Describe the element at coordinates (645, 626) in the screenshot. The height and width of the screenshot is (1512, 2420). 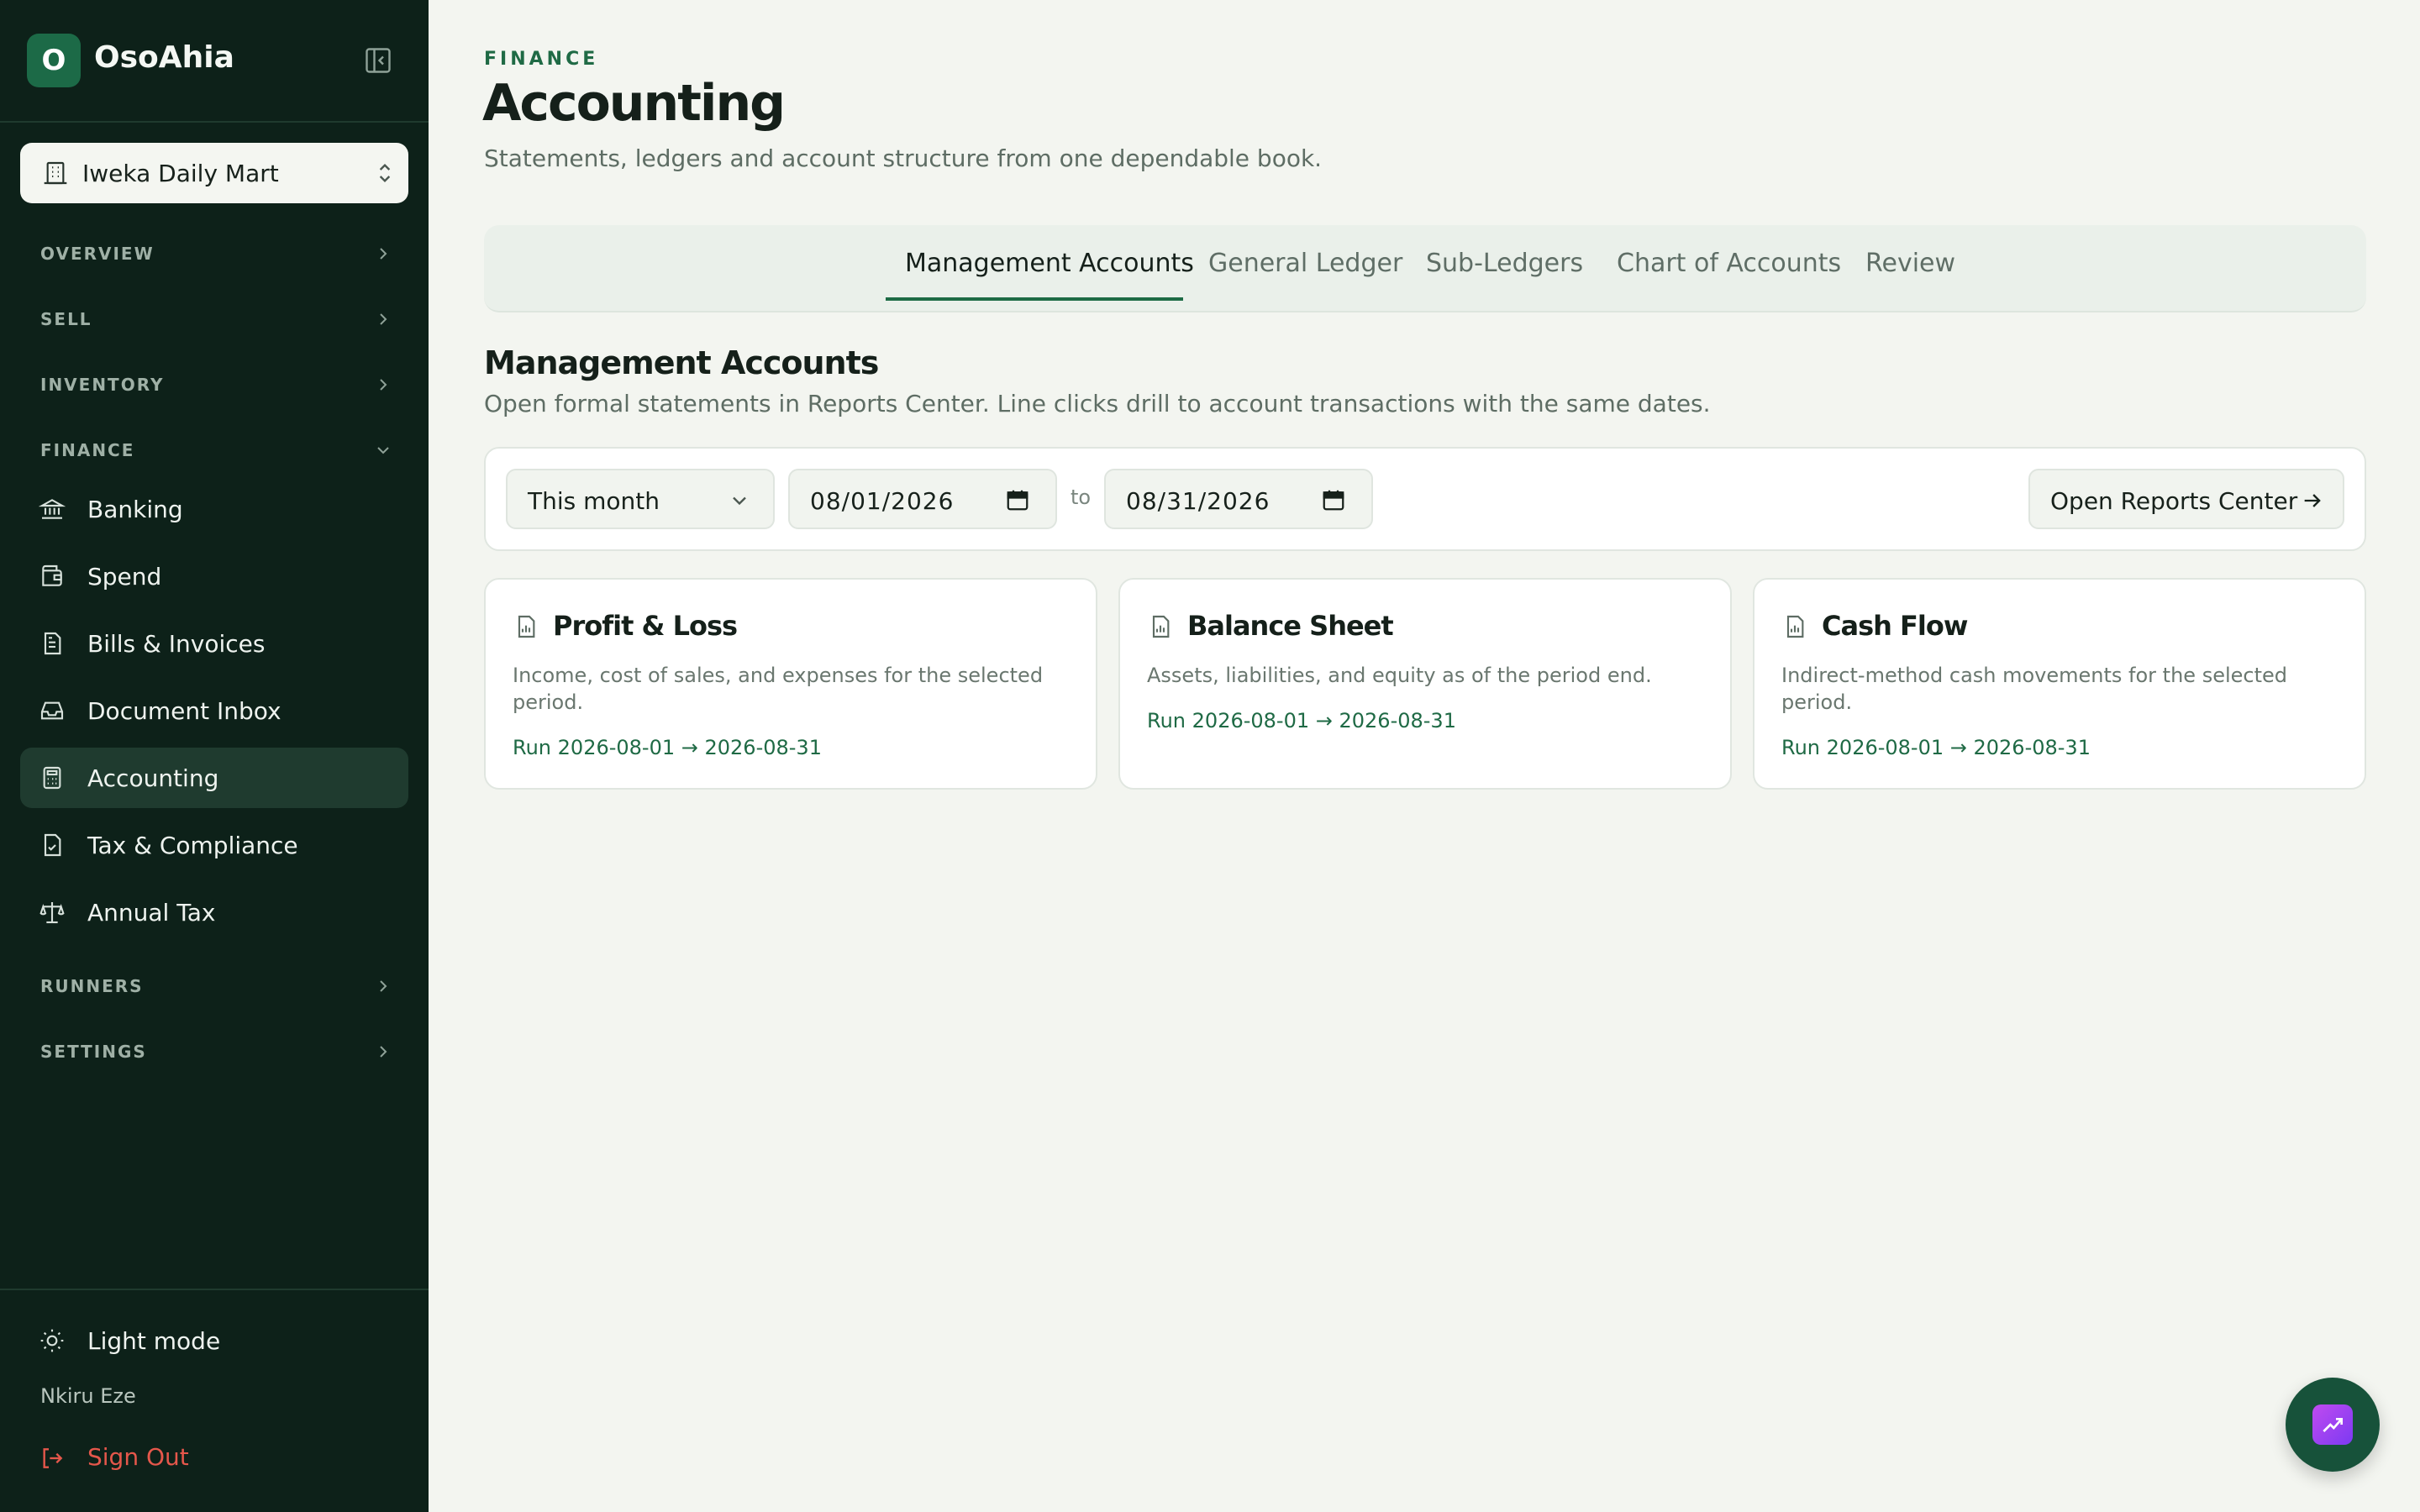
I see `report-card-title: Profit & Loss` at that location.